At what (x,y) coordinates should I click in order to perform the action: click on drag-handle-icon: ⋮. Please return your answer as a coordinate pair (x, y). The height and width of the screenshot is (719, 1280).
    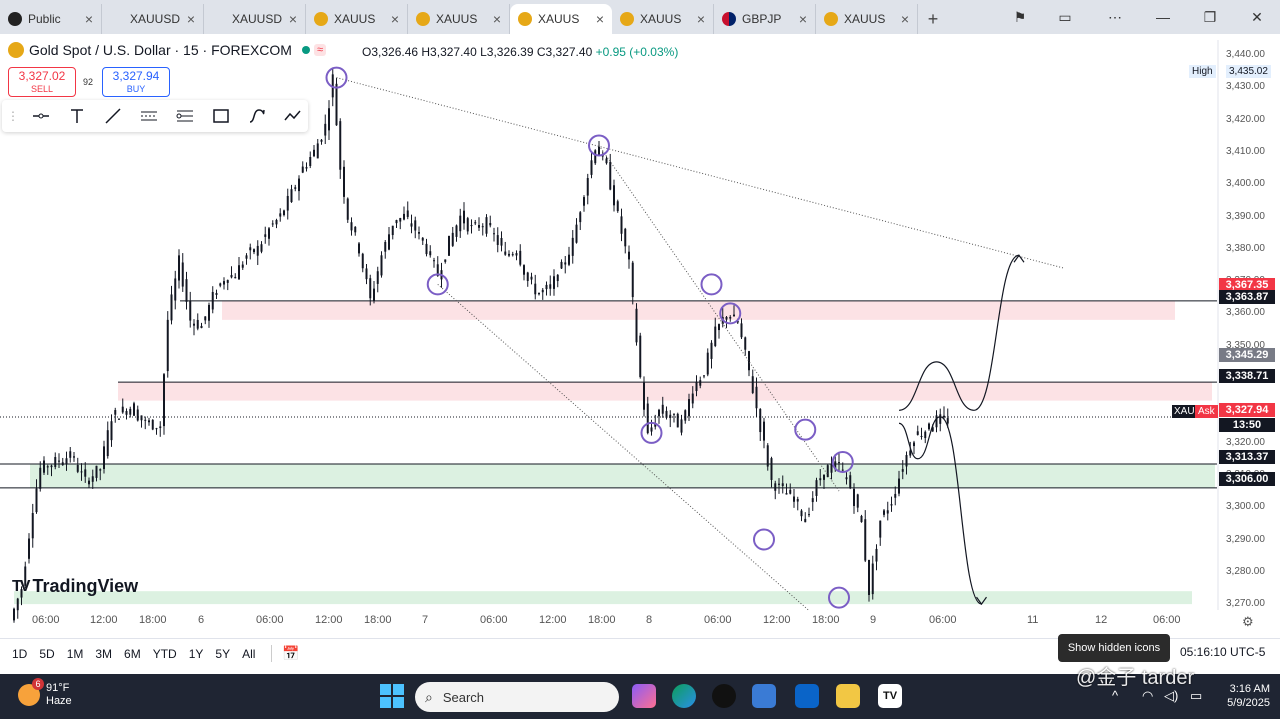
    Looking at the image, I should click on (13, 116).